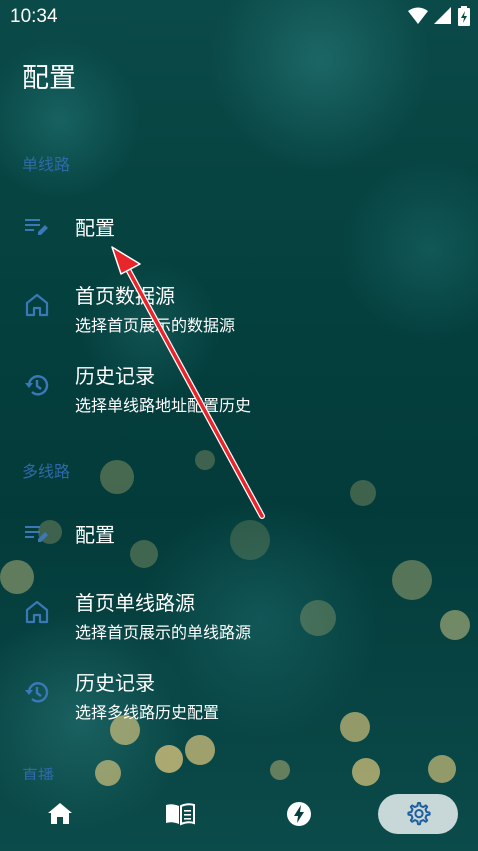  Describe the element at coordinates (147, 712) in the screenshot. I see `item-subtitle: 选择多线路历史配置` at that location.